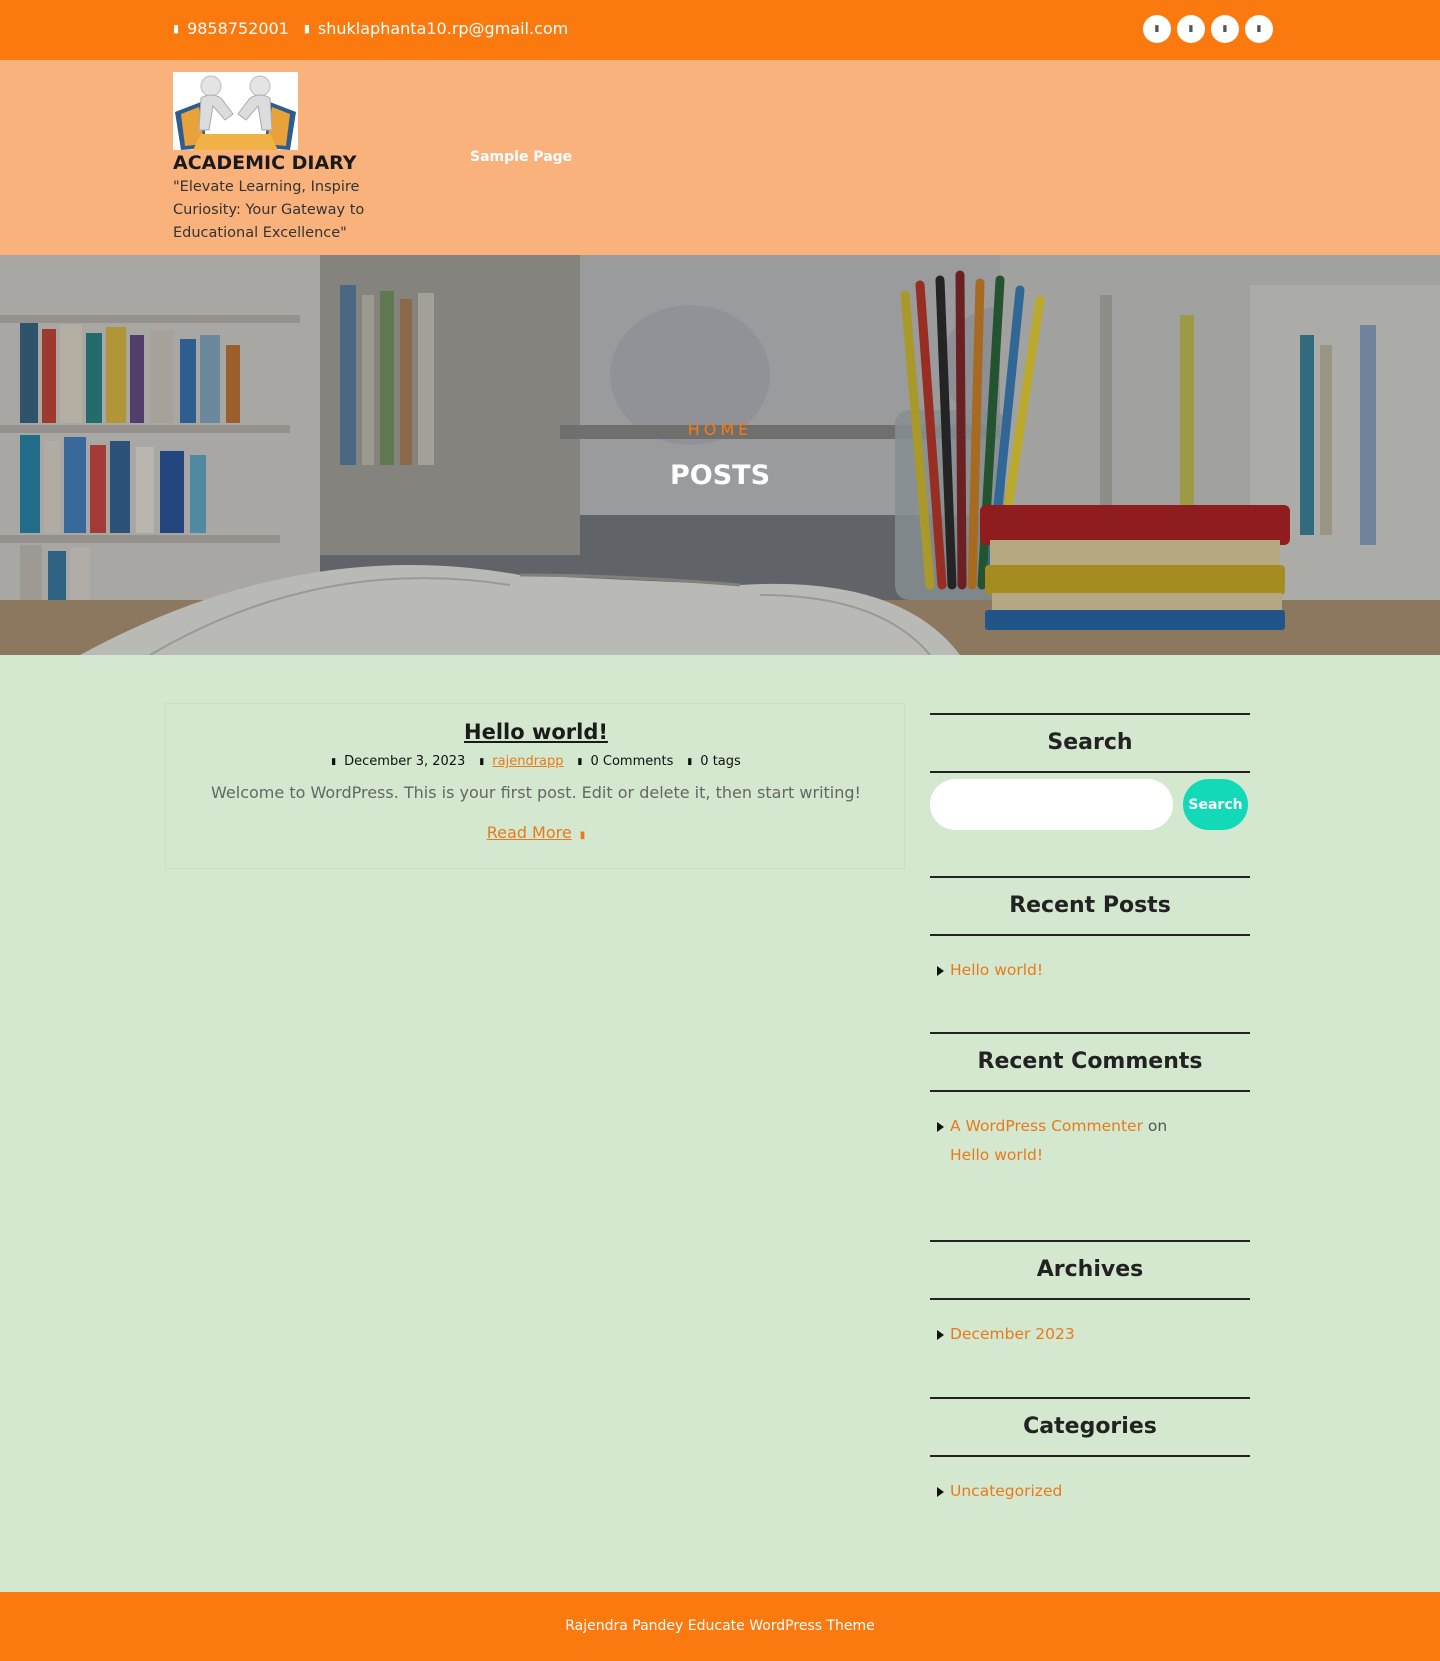  I want to click on envelope-icon: ▮, so click(306, 28).